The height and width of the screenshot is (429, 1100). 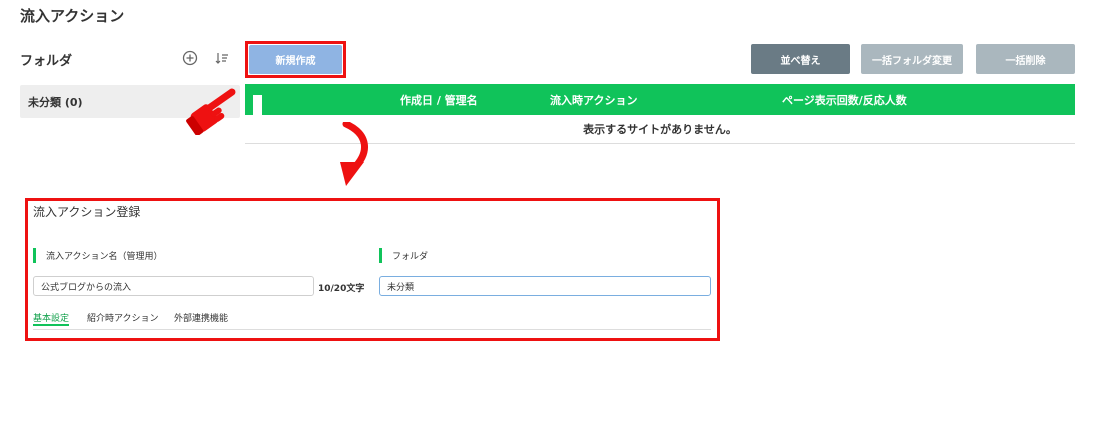 What do you see at coordinates (51, 317) in the screenshot?
I see `tab-basic-settings: 基本設定` at bounding box center [51, 317].